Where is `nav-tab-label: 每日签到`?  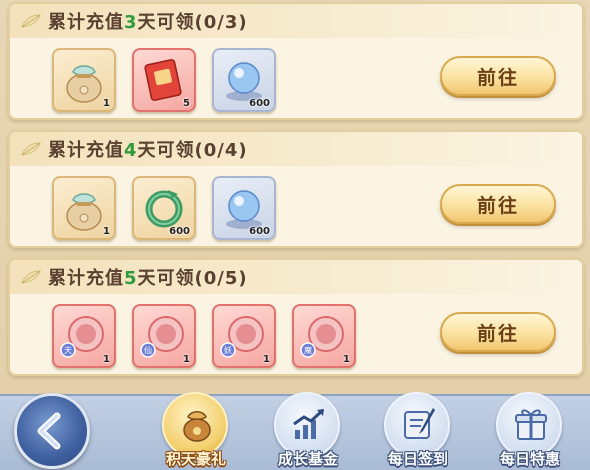 nav-tab-label: 每日签到 is located at coordinates (417, 459).